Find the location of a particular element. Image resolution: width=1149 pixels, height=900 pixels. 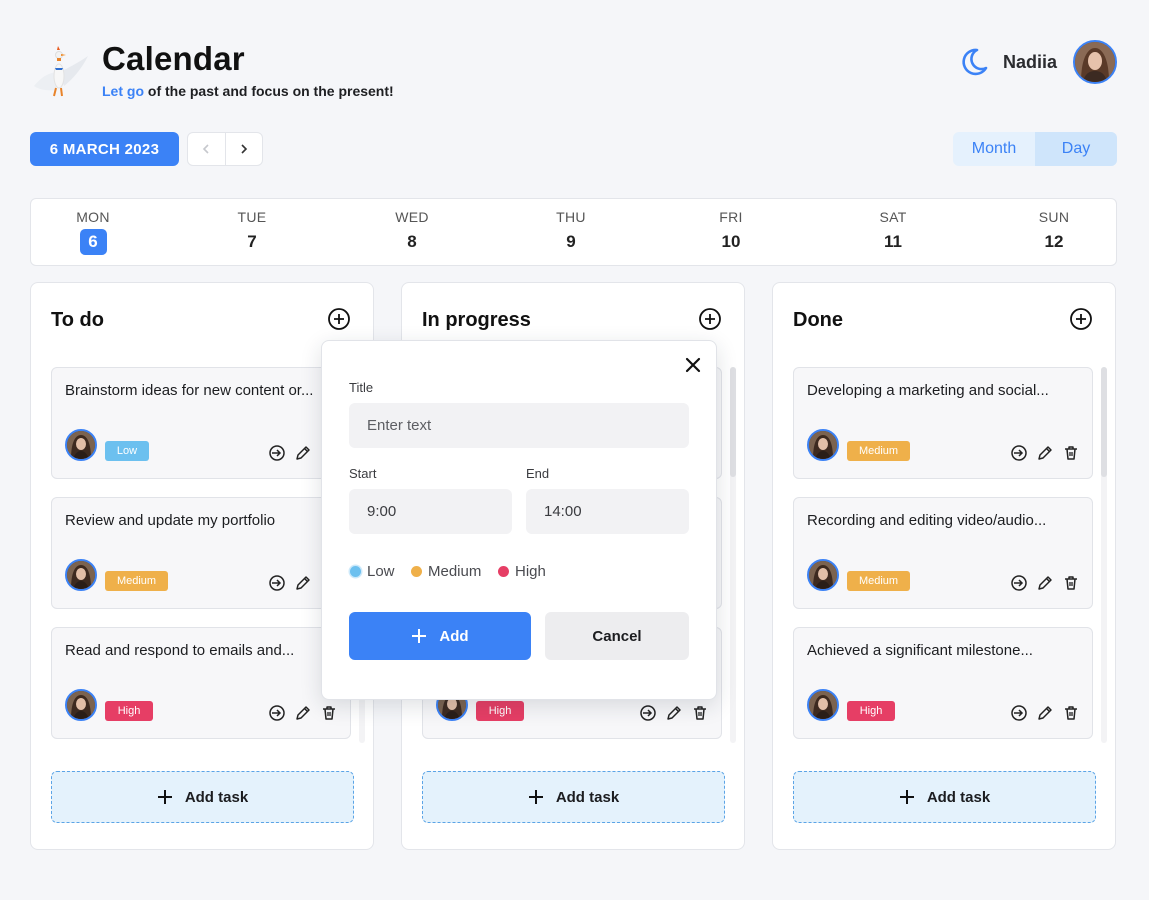

task-card: Achieved a significant milestone... High is located at coordinates (943, 683).